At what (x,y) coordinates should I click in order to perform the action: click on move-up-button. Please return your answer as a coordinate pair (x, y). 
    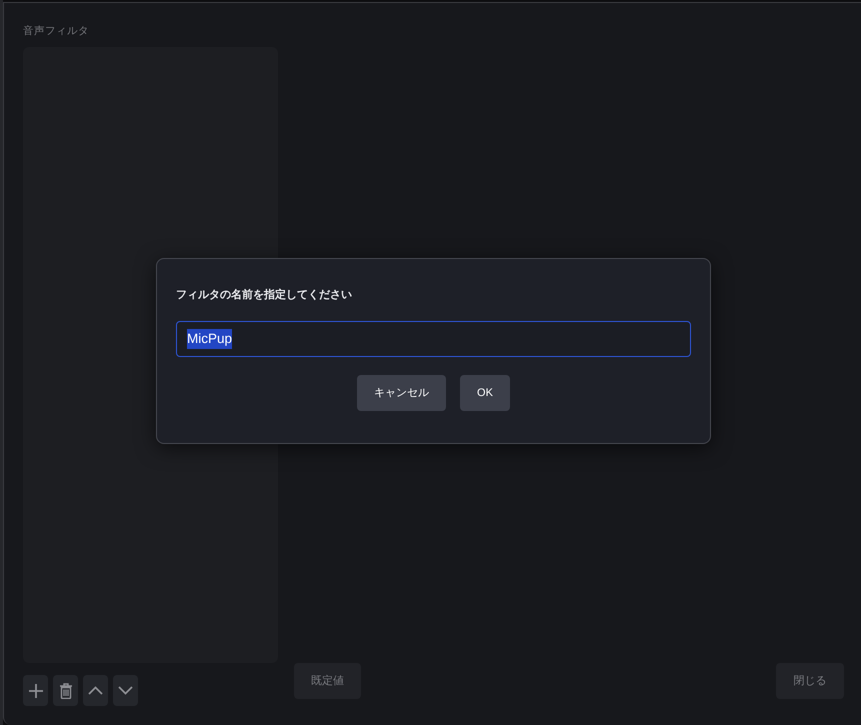
    Looking at the image, I should click on (95, 690).